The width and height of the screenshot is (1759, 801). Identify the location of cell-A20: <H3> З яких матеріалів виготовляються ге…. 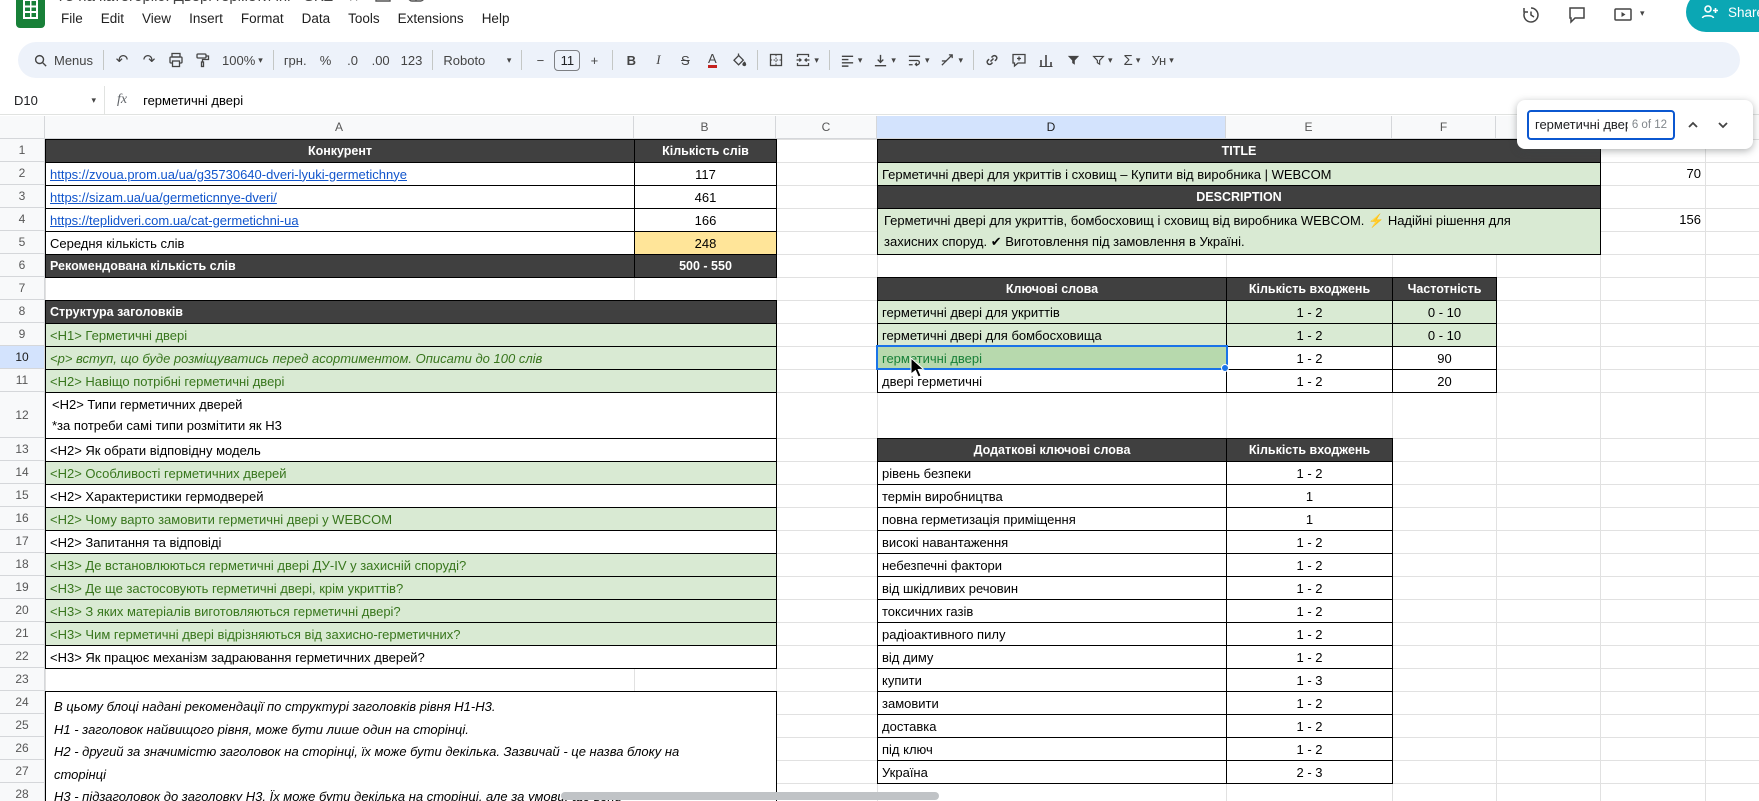
(411, 611).